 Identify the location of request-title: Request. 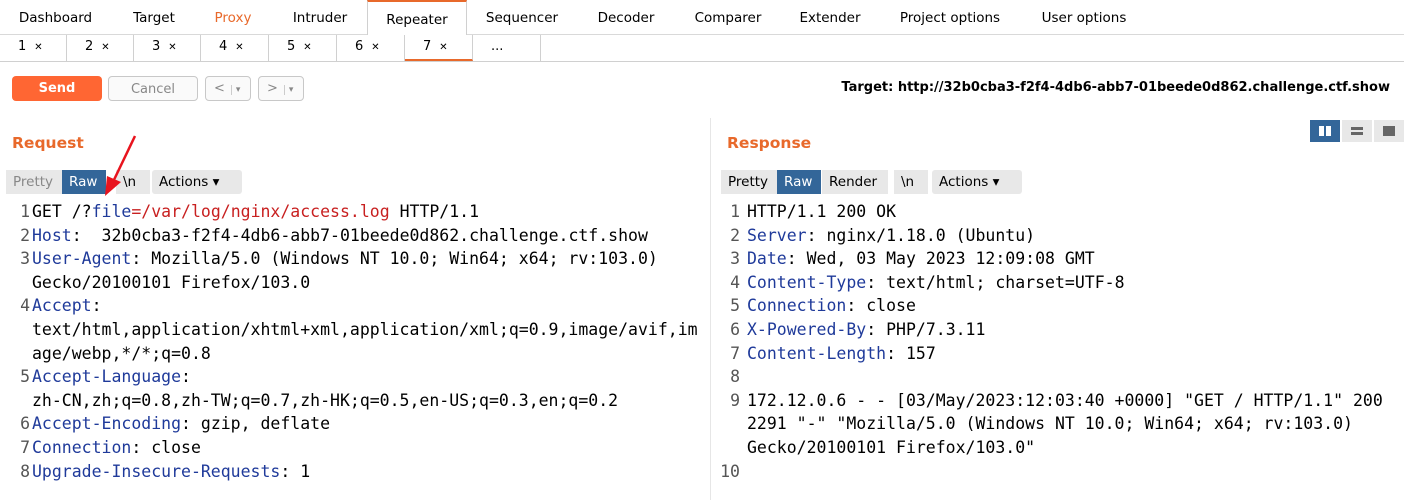
(48, 143).